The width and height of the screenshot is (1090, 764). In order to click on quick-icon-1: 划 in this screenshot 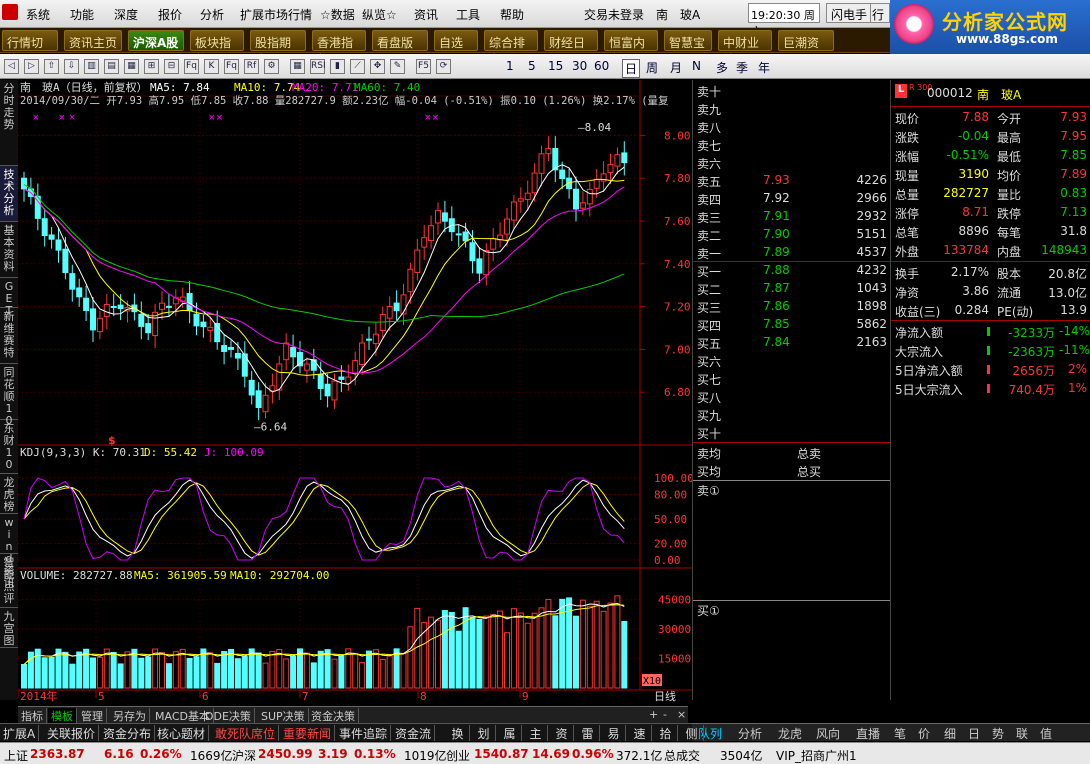, I will do `click(484, 733)`.